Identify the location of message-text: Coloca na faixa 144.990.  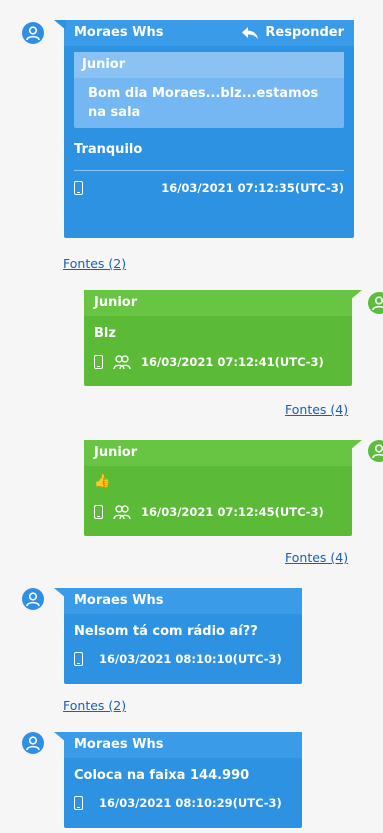
(162, 775).